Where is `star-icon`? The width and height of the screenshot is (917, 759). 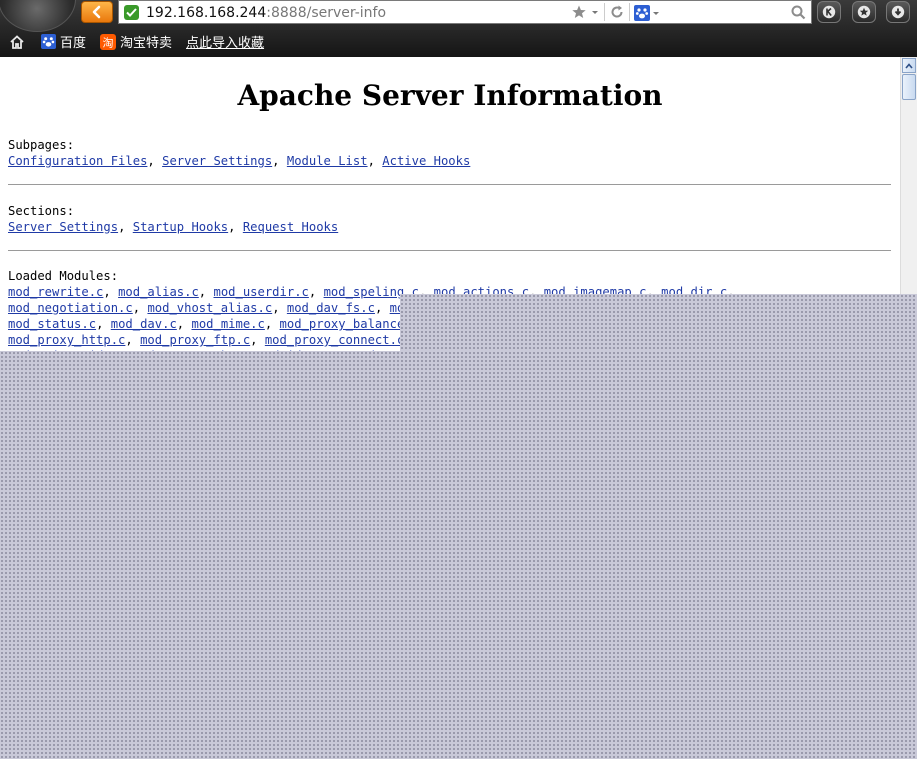
star-icon is located at coordinates (864, 12).